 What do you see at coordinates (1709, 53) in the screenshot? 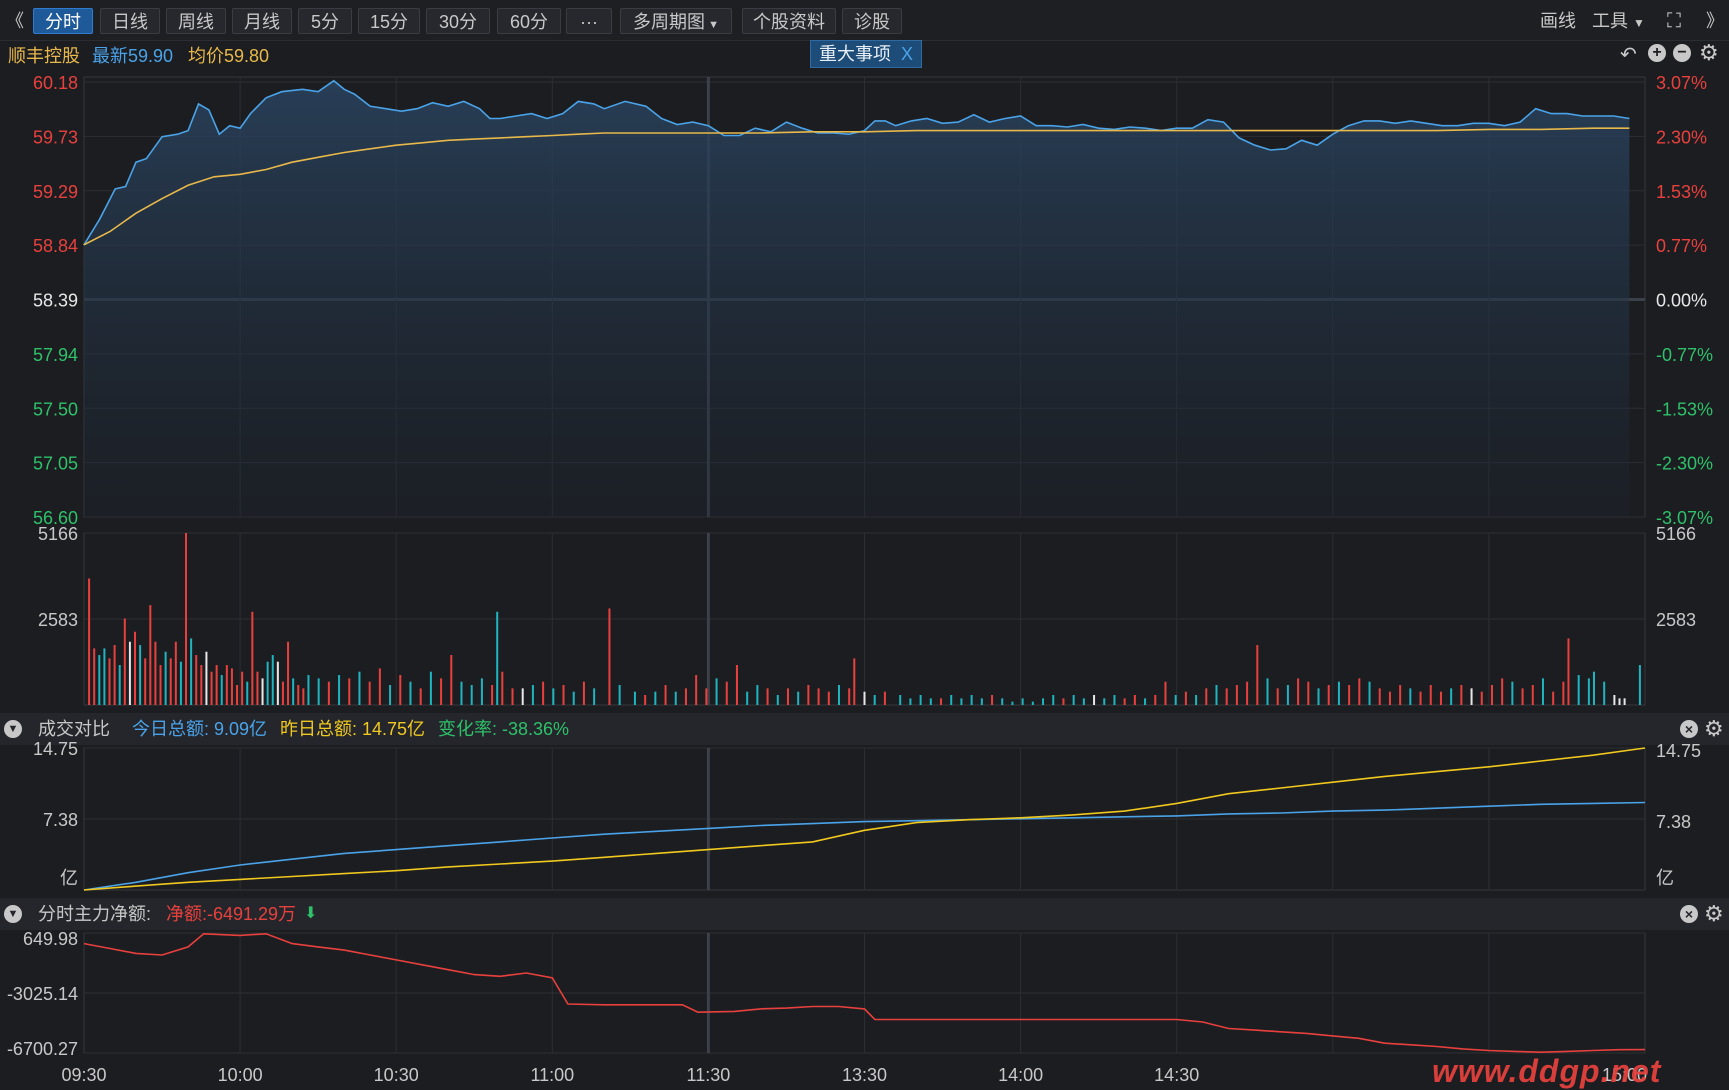
I see `gear-icon: ⚙` at bounding box center [1709, 53].